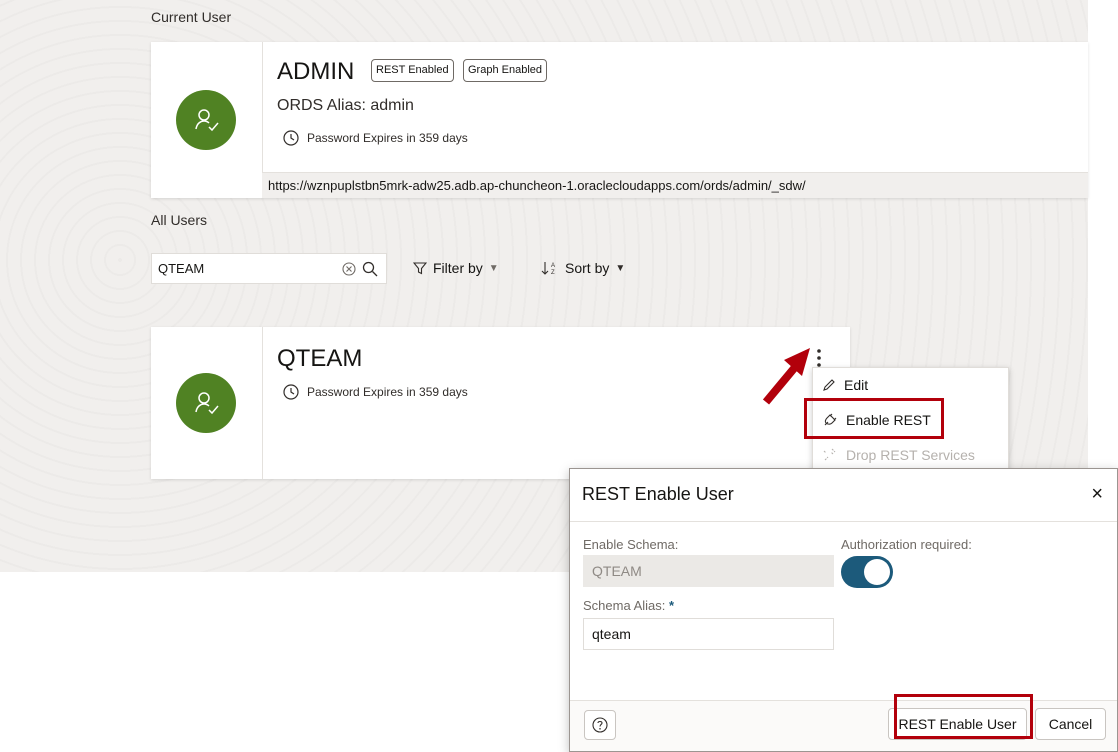  What do you see at coordinates (624, 605) in the screenshot?
I see `schema-alias-label: Schema Alias:` at bounding box center [624, 605].